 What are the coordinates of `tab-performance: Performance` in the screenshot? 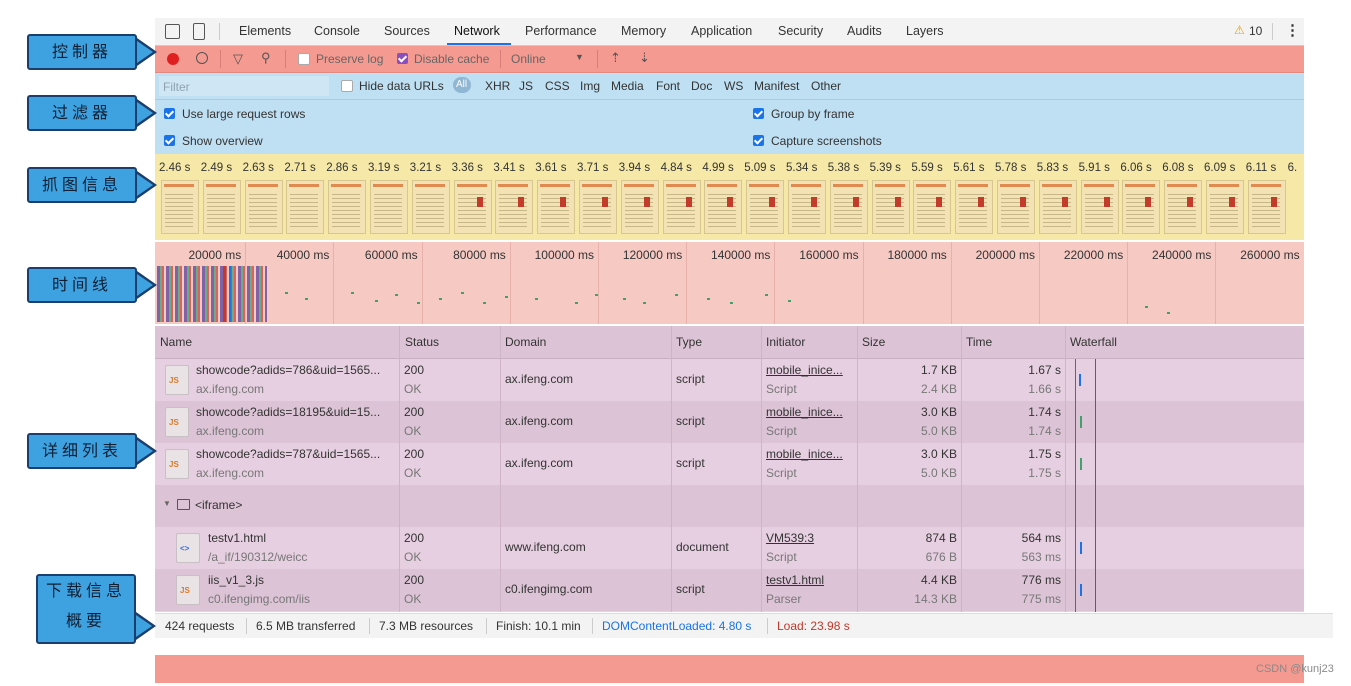 It's located at (561, 31).